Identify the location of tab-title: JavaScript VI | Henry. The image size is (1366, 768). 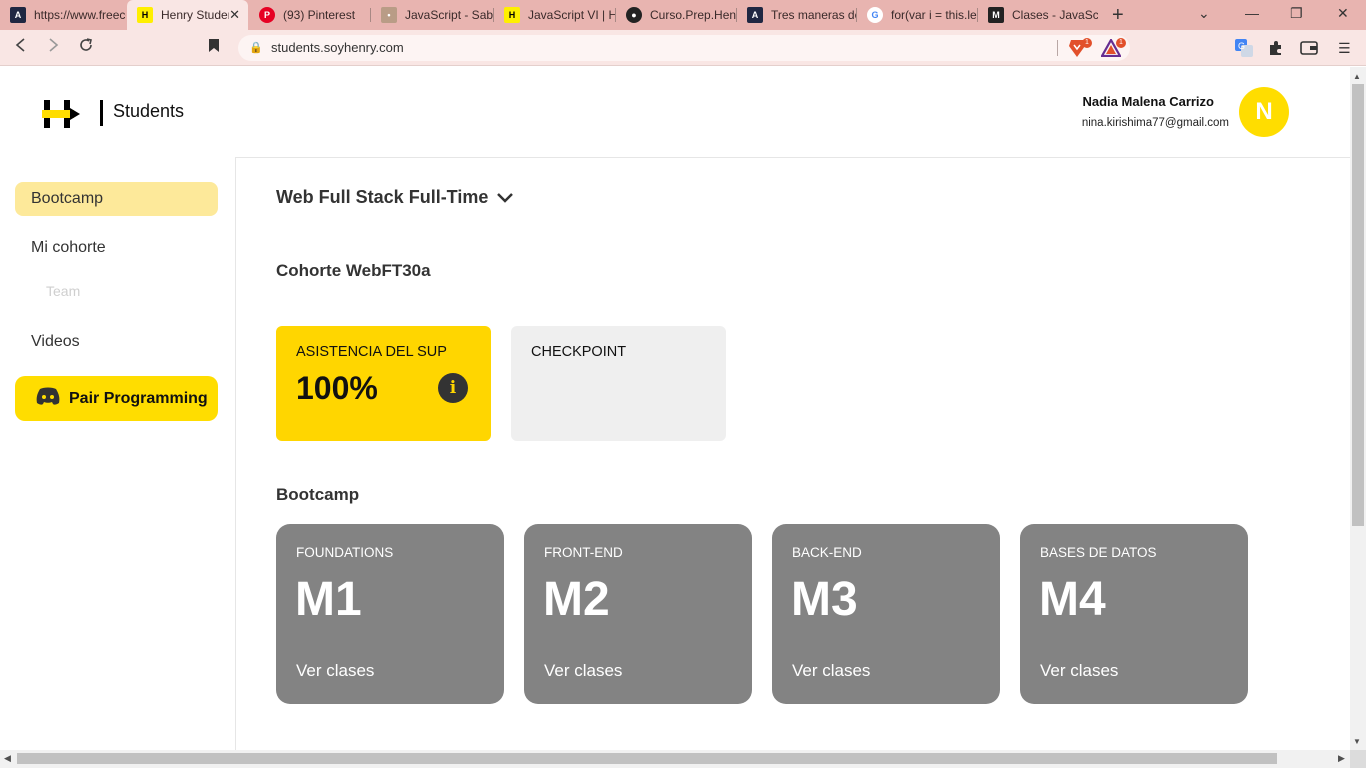
(571, 15).